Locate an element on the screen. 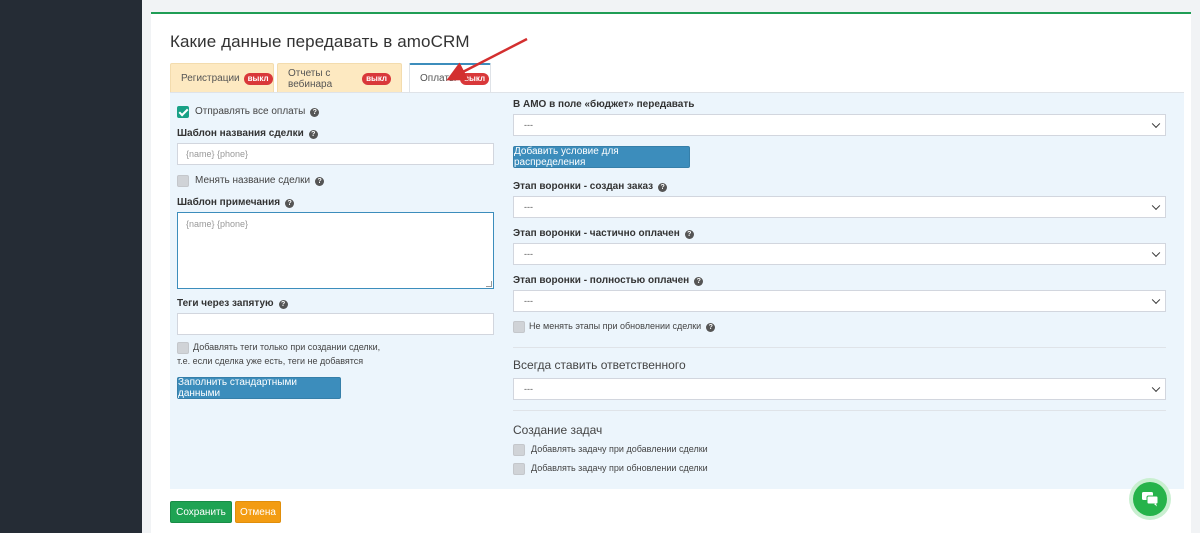 This screenshot has width=1200, height=533. fill-default-data-button: Заполнить стандартными данными is located at coordinates (259, 388).